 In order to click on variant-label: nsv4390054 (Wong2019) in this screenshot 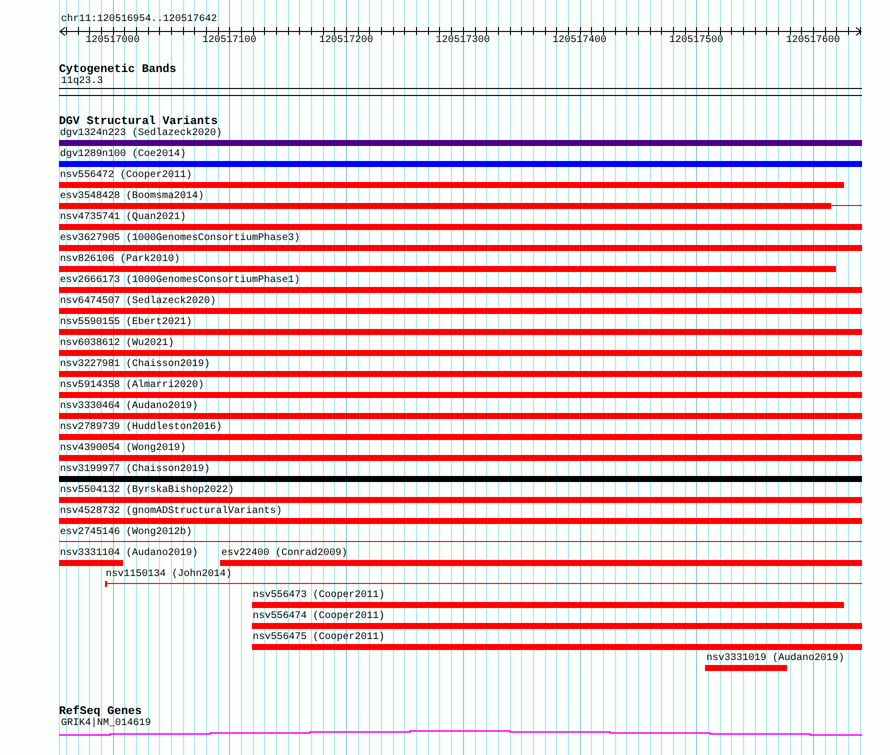, I will do `click(122, 448)`.